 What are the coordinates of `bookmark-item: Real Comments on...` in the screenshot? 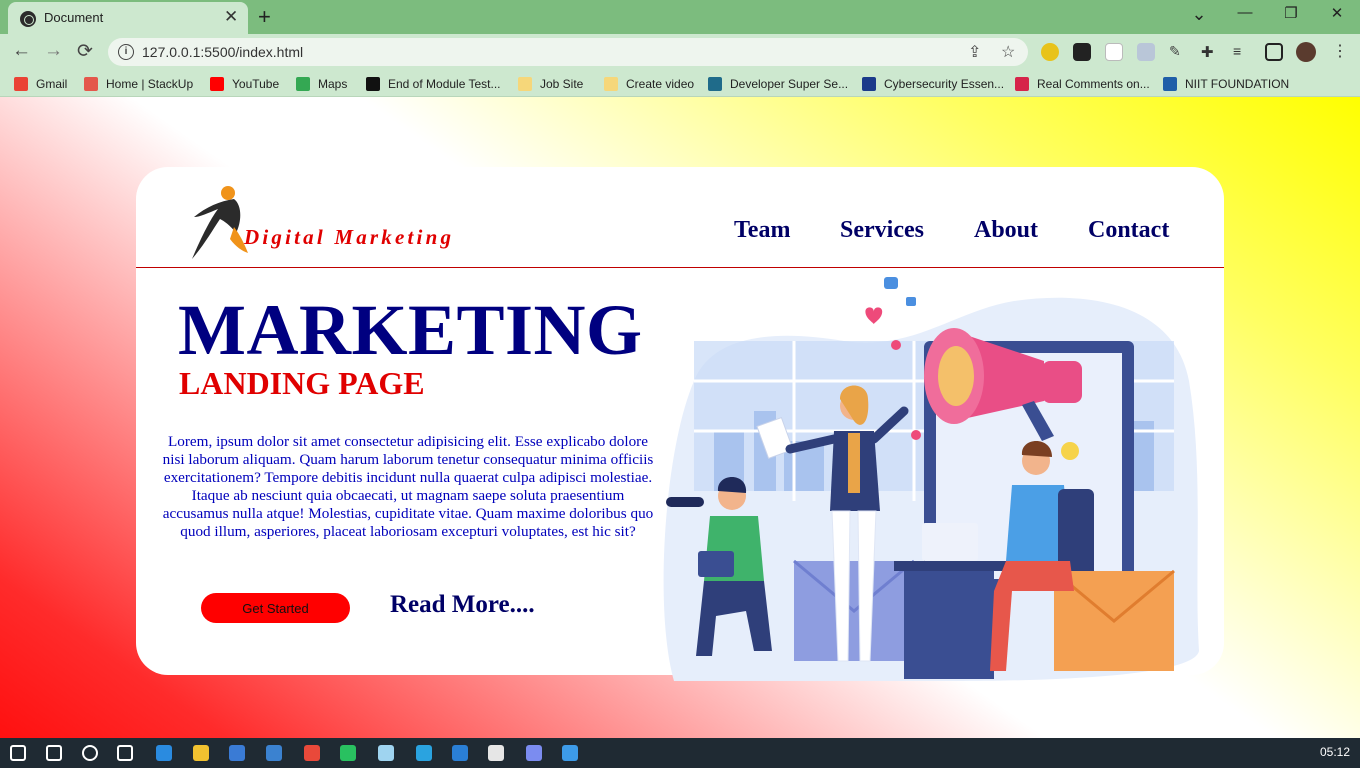 It's located at (1082, 84).